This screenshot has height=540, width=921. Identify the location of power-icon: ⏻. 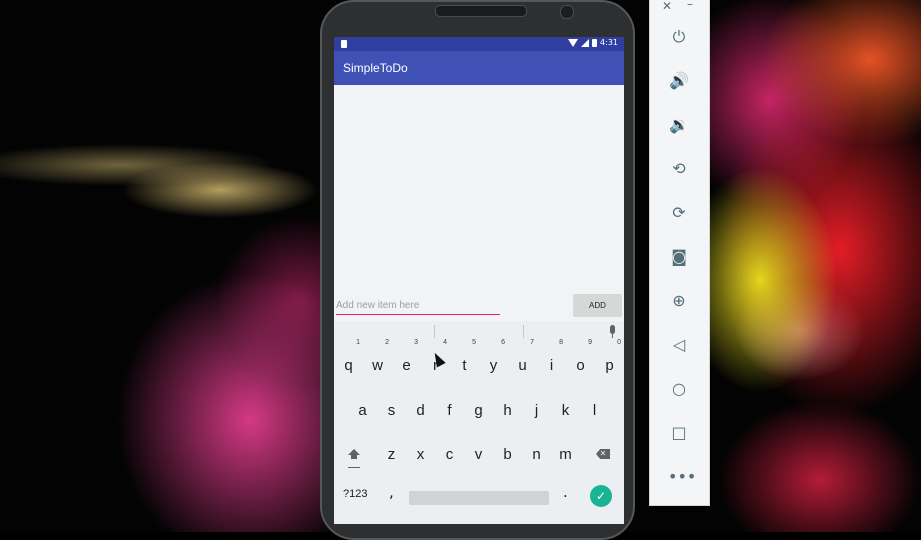
(679, 37).